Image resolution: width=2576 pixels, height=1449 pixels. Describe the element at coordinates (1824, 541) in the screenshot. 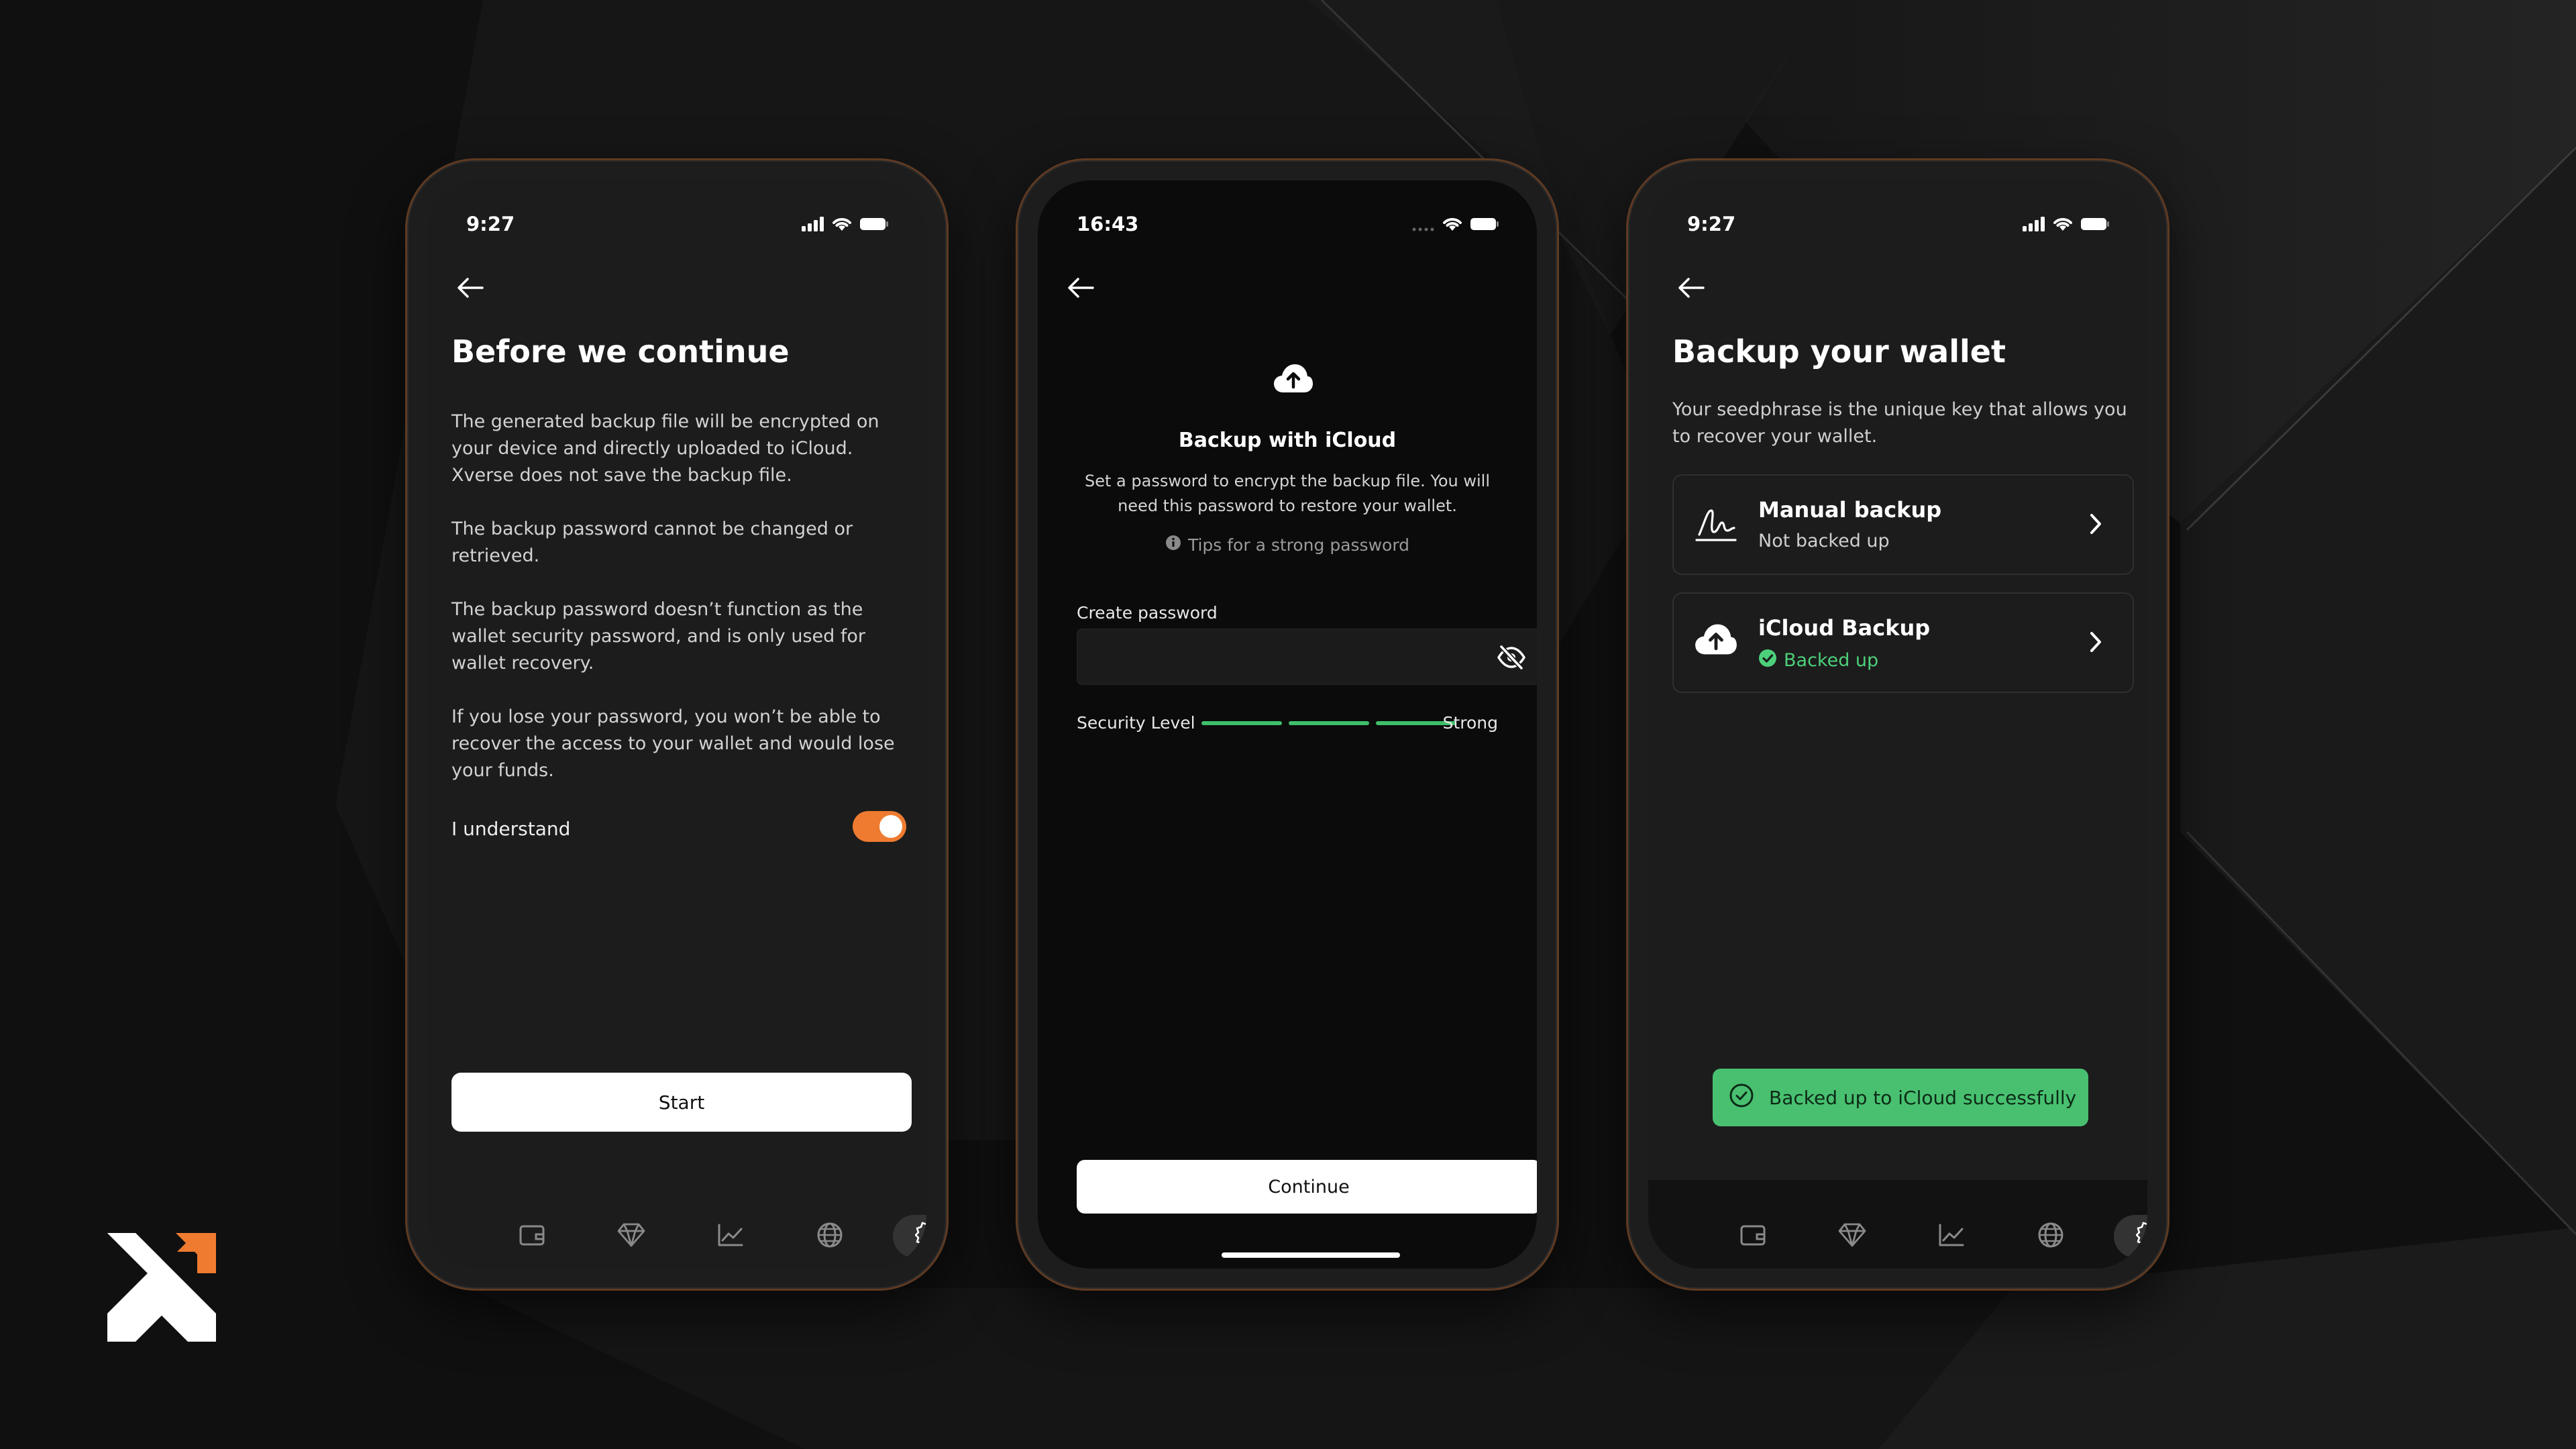

I see `option-status: Not backed up` at that location.